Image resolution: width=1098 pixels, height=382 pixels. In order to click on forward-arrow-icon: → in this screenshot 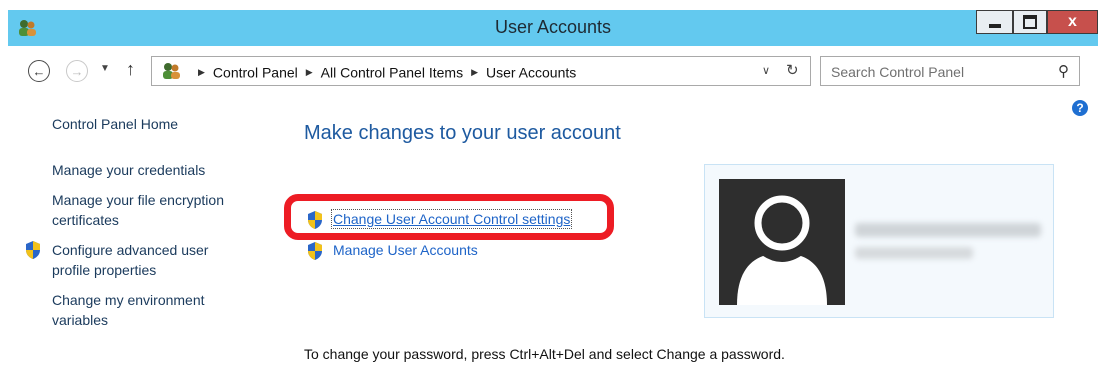, I will do `click(77, 71)`.